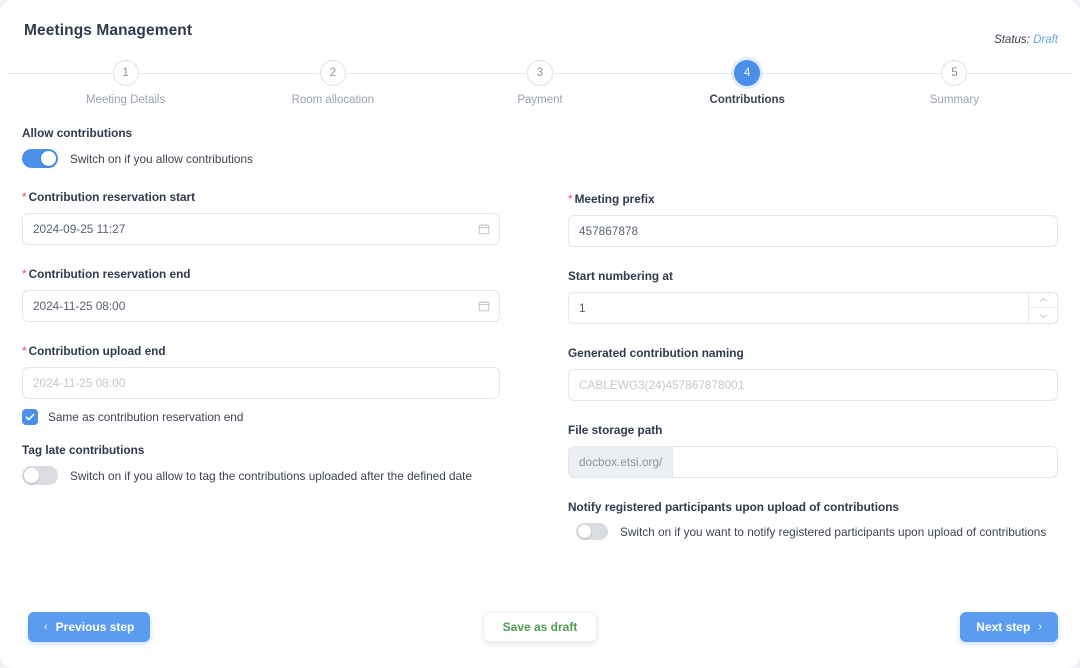 The width and height of the screenshot is (1080, 668). I want to click on next-step-label: Next step, so click(1003, 627).